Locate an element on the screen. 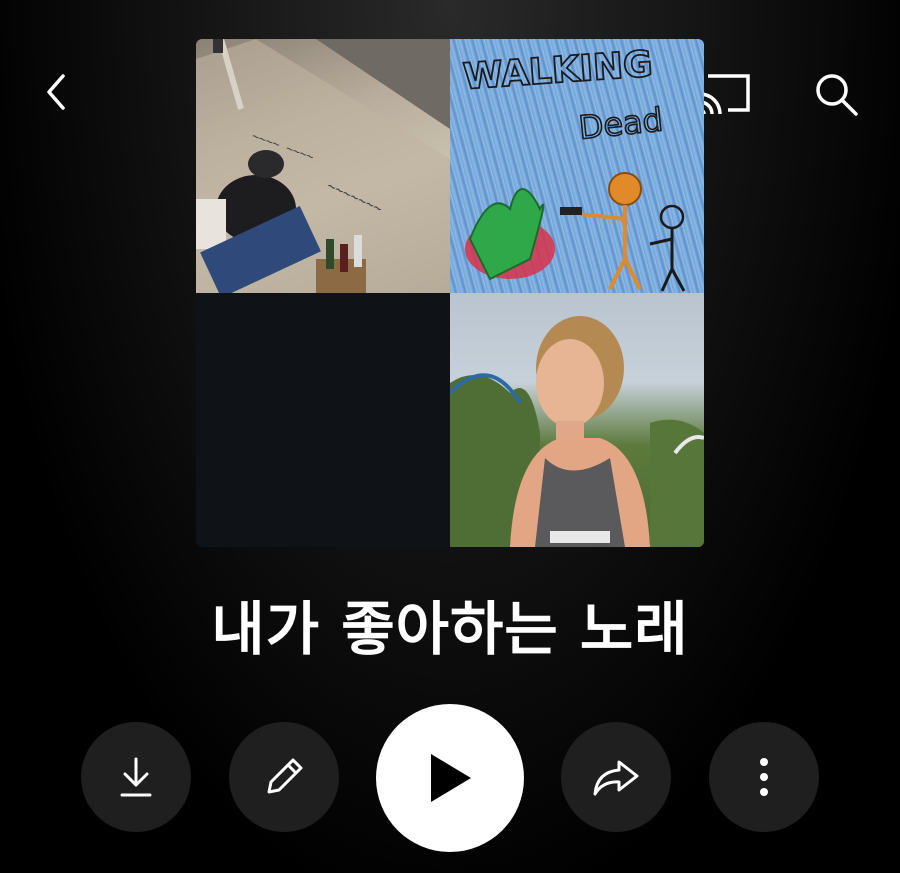 This screenshot has height=873, width=900. edit-button is located at coordinates (284, 777).